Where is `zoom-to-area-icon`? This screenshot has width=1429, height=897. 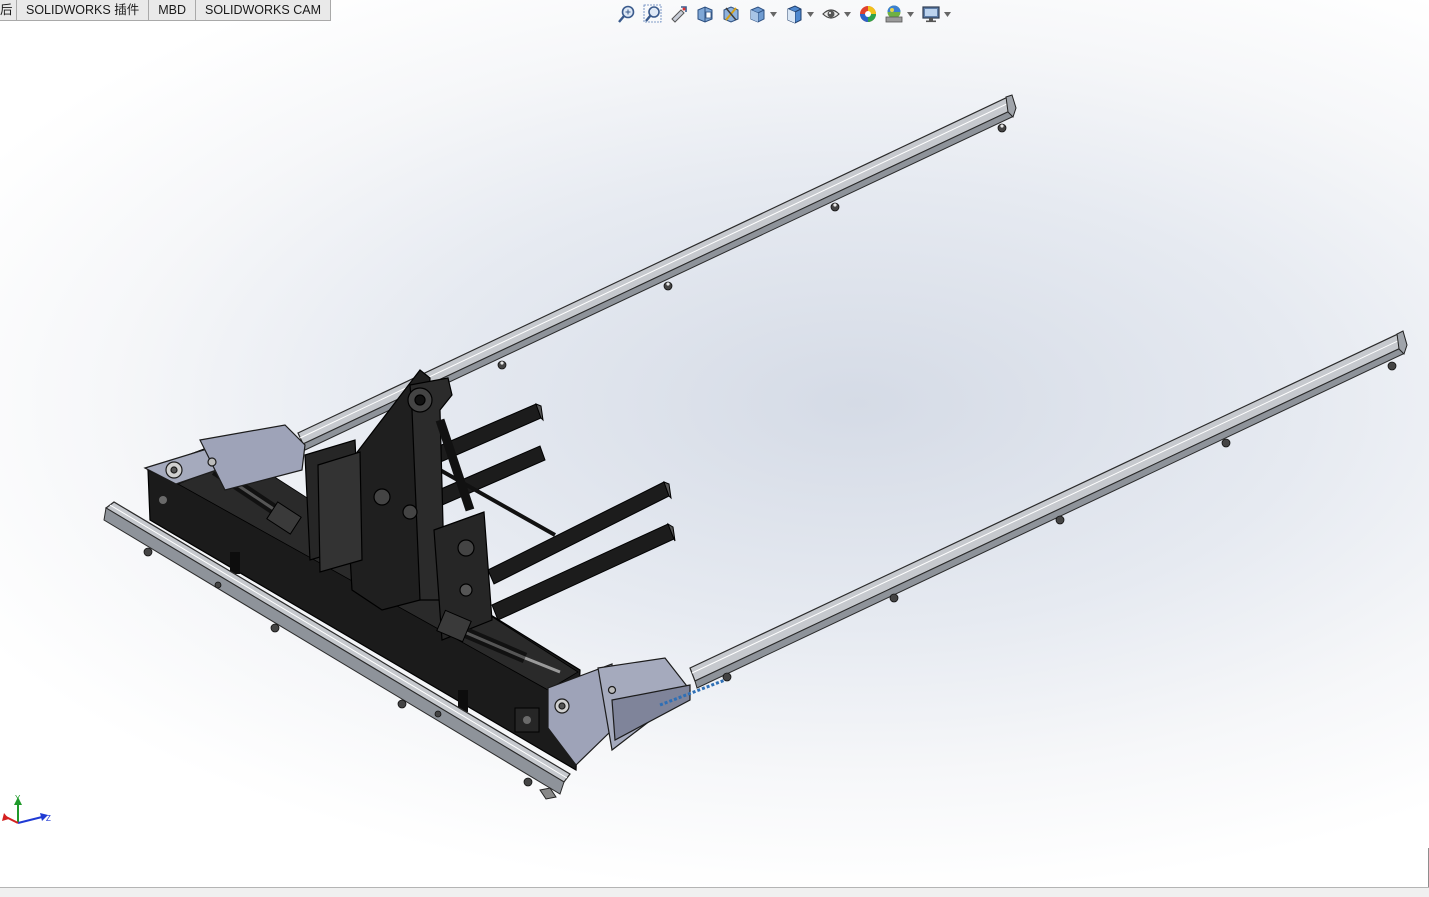
zoom-to-area-icon is located at coordinates (653, 14).